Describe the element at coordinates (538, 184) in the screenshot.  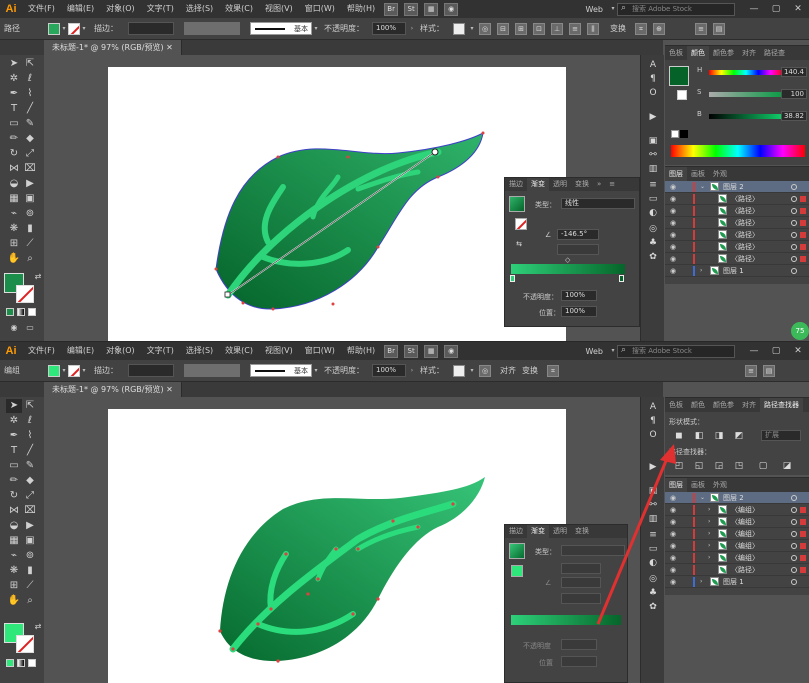
I see `tab-gradient: 渐变` at that location.